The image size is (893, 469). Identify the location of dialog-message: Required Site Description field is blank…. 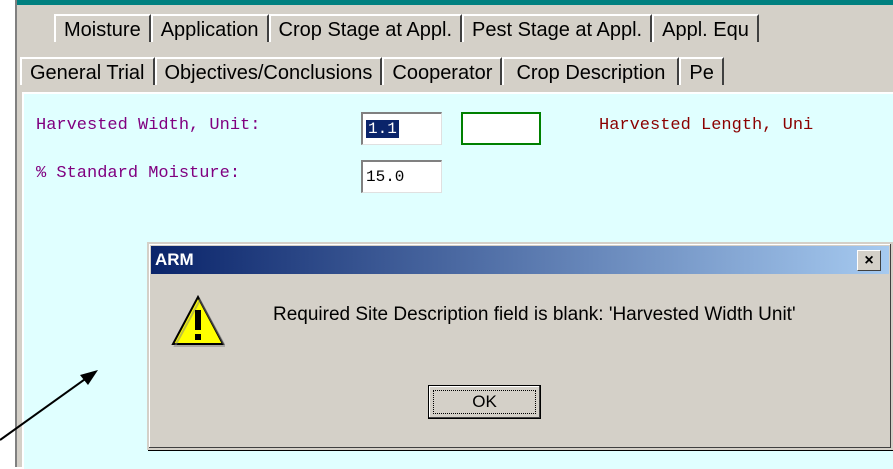
(534, 314).